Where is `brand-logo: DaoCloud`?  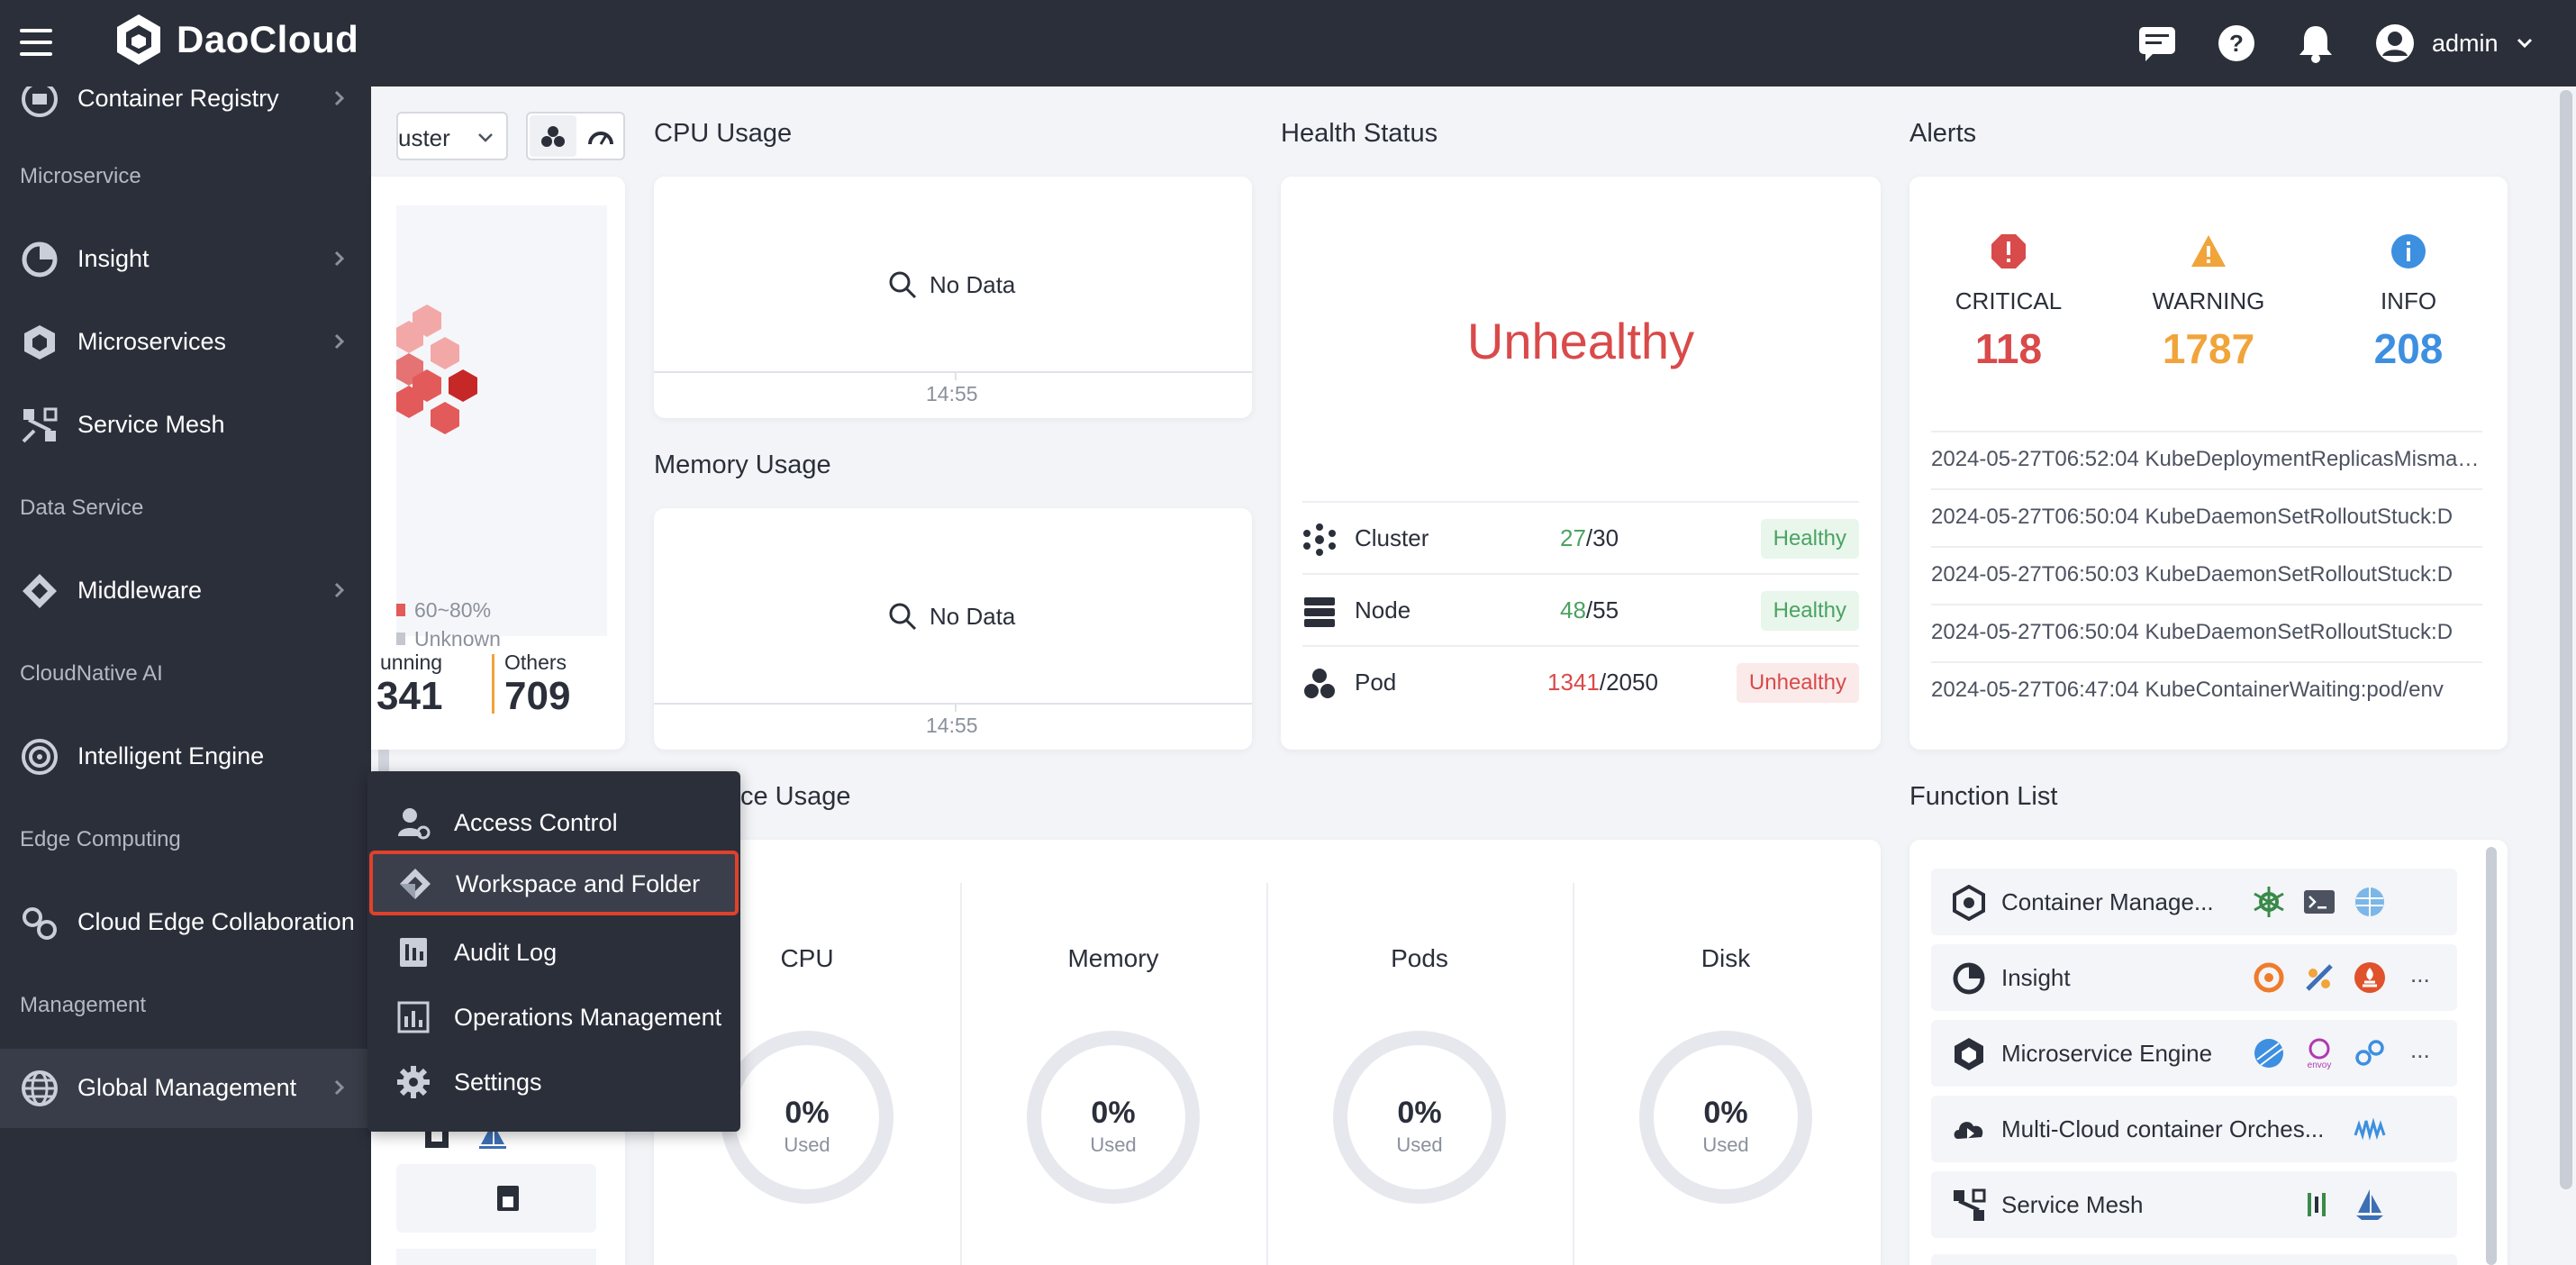 brand-logo: DaoCloud is located at coordinates (235, 40).